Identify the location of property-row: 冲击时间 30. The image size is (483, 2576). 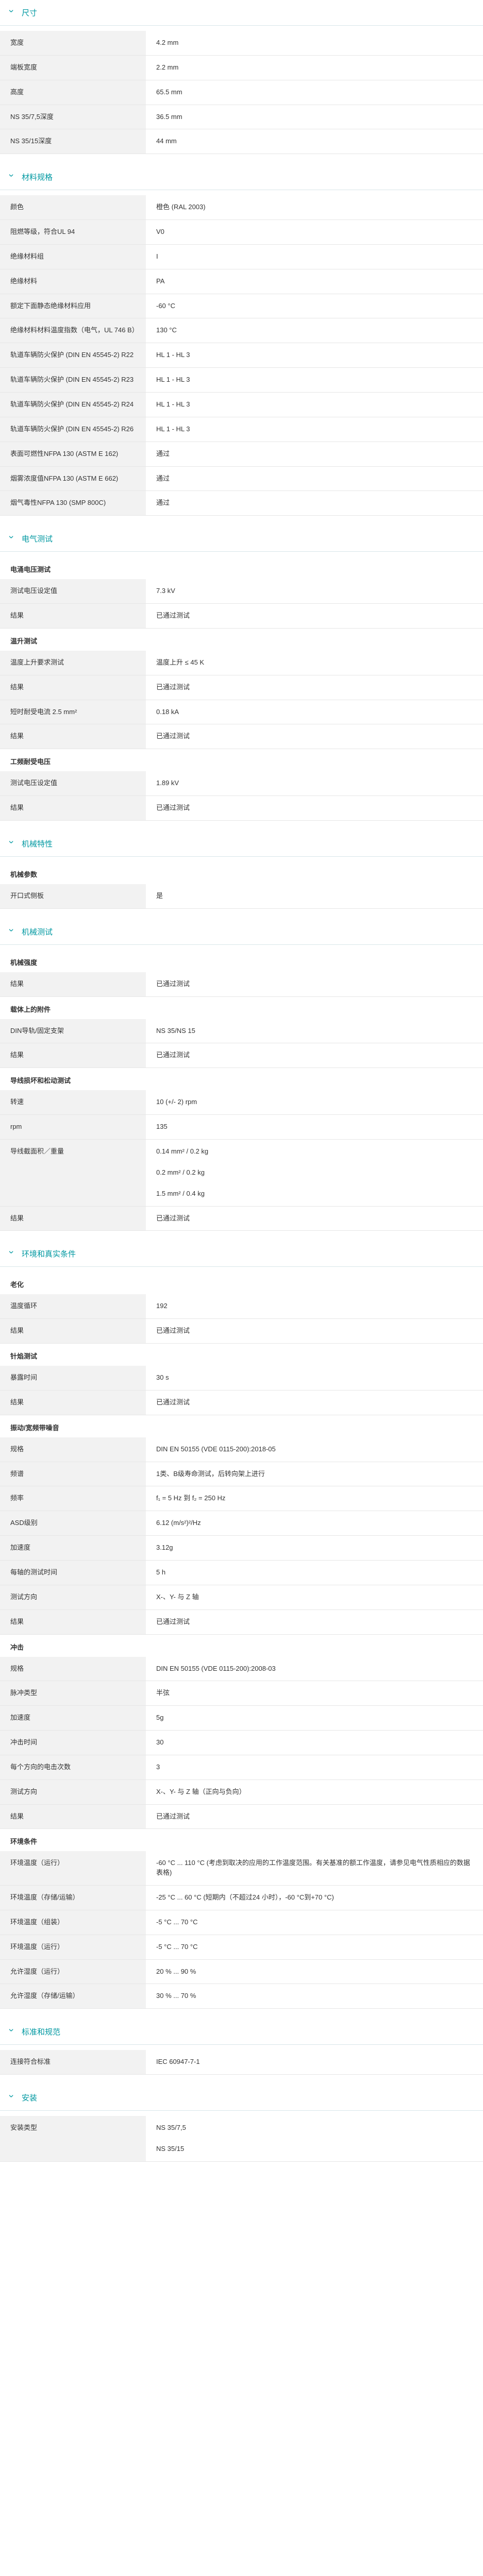
(241, 1742).